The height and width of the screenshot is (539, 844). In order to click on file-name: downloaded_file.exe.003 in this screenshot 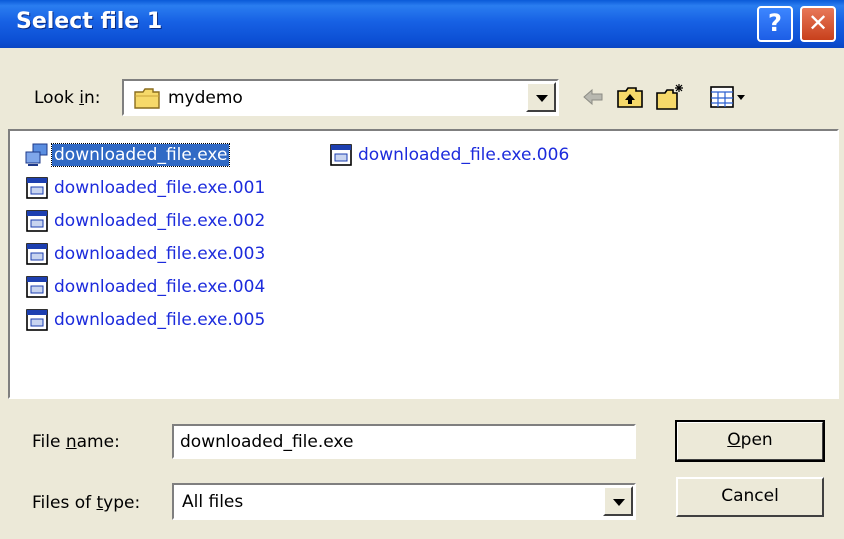, I will do `click(160, 254)`.